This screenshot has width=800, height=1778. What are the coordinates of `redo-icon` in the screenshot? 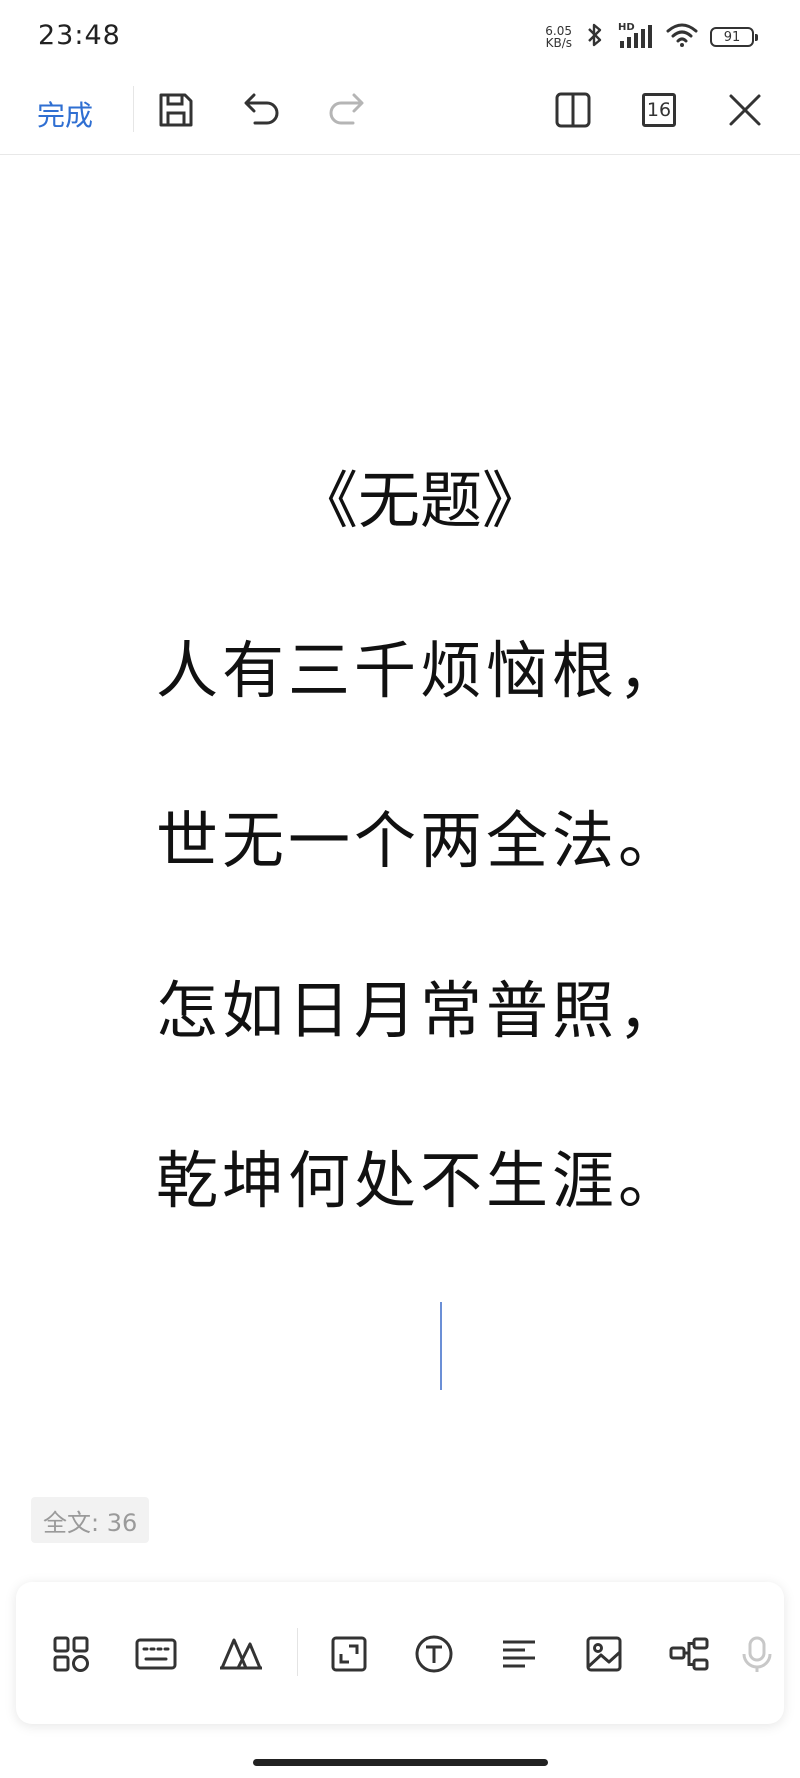 It's located at (346, 110).